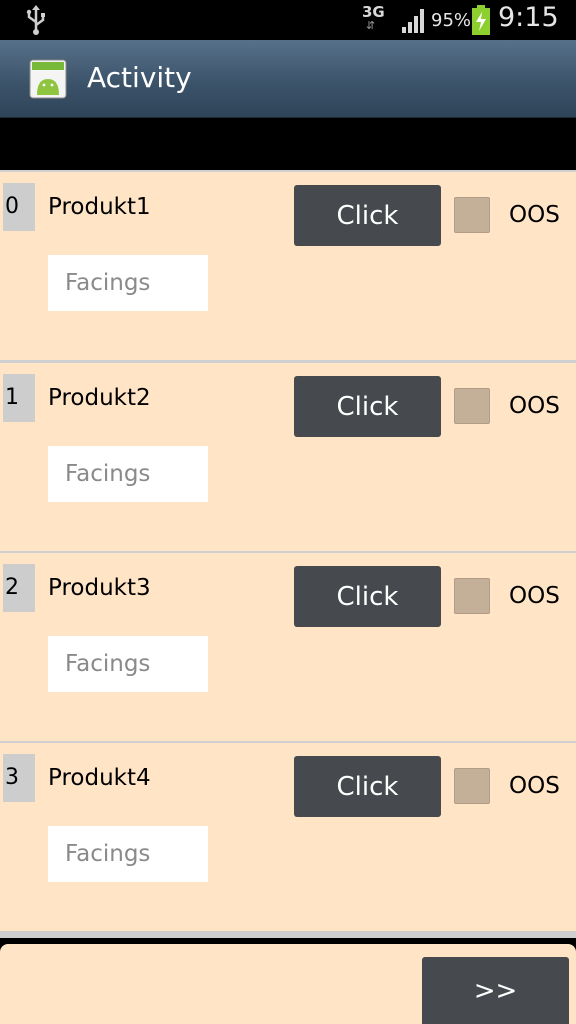  I want to click on header-spacer, so click(288, 144).